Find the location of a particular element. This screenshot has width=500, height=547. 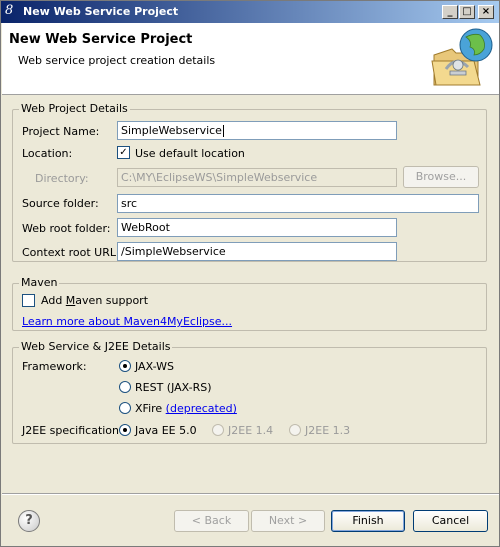

project-name-value: SimpleWebservice is located at coordinates (171, 130).